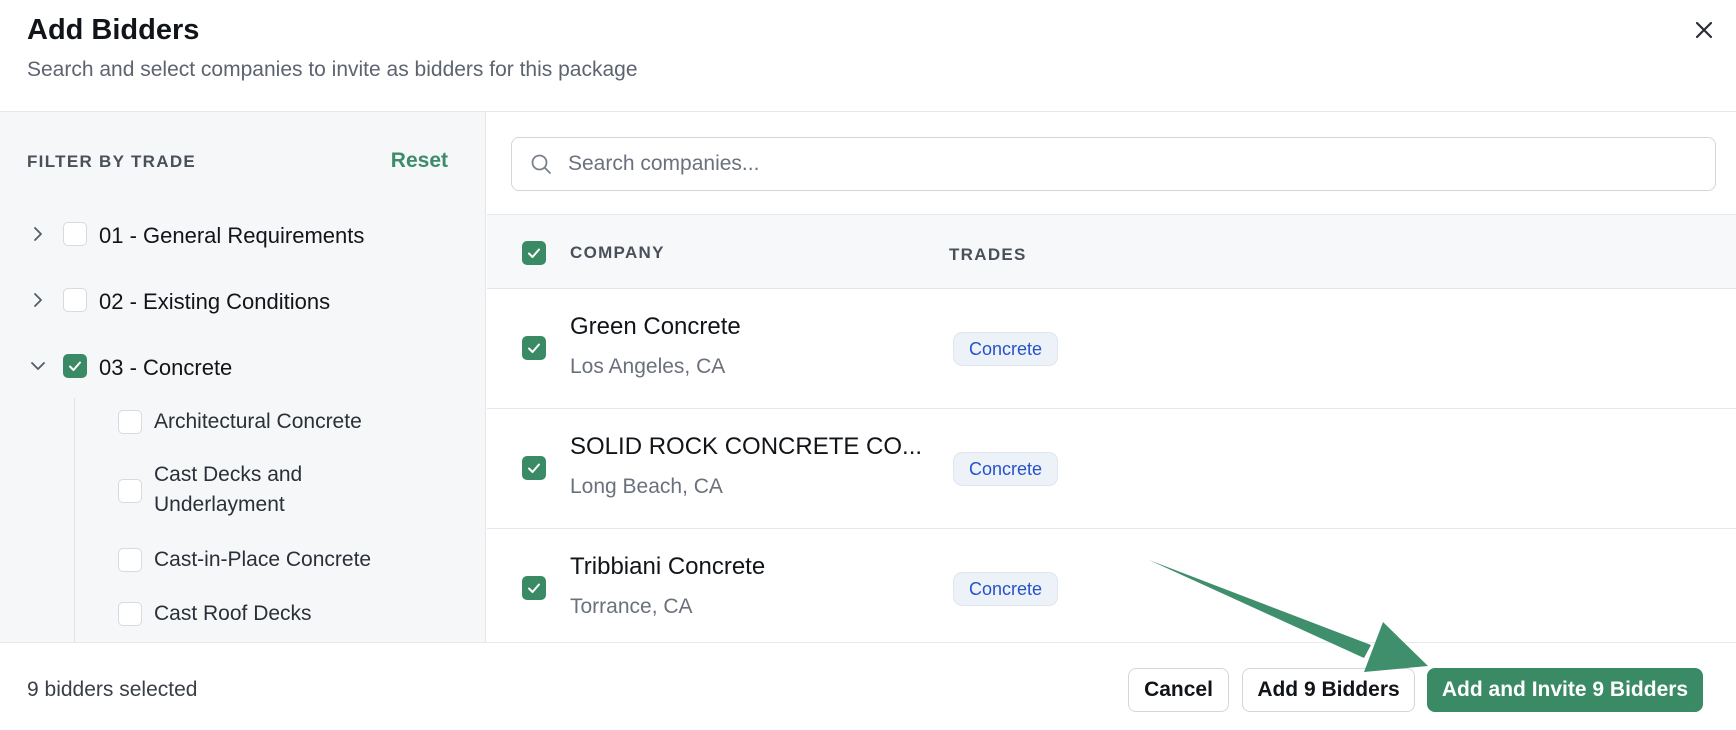 The image size is (1736, 730). Describe the element at coordinates (215, 301) in the screenshot. I see `trade-label: 02 - Existing Conditions` at that location.